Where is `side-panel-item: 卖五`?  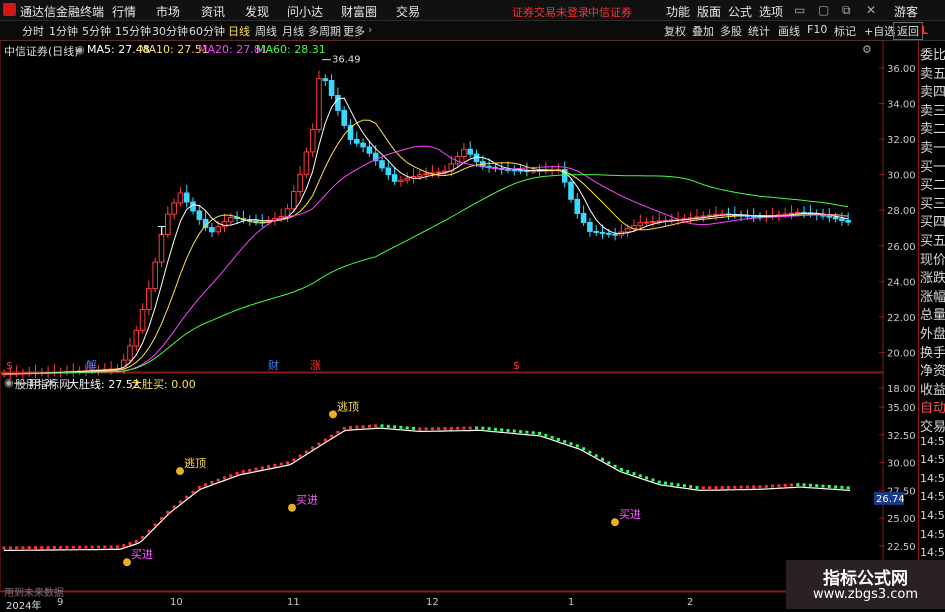 side-panel-item: 卖五 is located at coordinates (932, 72).